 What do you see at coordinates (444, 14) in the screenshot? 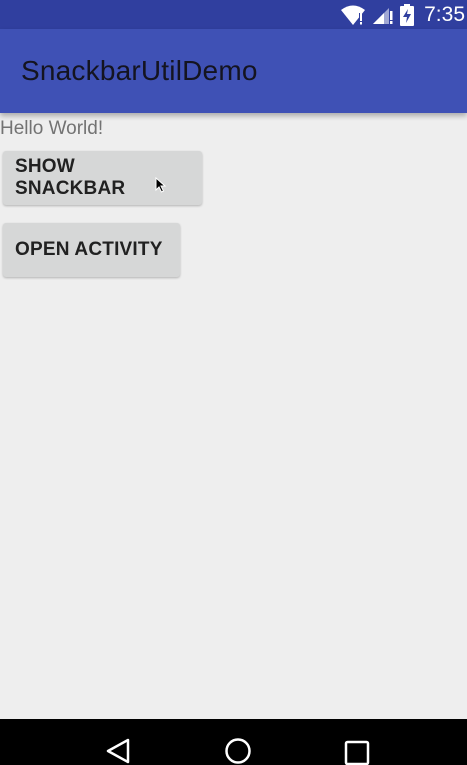
I see `status-time: 7:35` at bounding box center [444, 14].